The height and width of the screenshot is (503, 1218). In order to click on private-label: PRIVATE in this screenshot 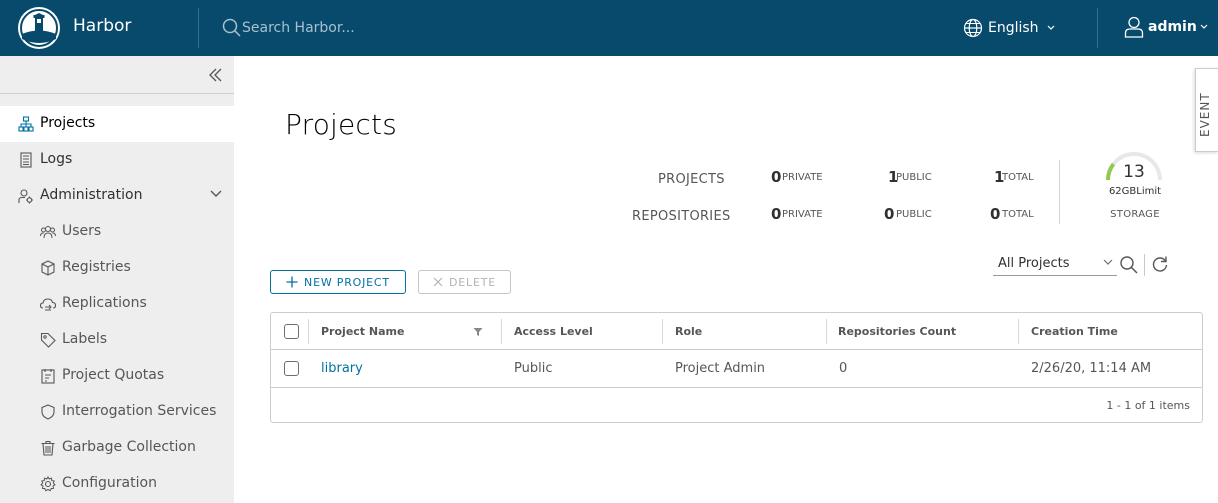, I will do `click(802, 177)`.